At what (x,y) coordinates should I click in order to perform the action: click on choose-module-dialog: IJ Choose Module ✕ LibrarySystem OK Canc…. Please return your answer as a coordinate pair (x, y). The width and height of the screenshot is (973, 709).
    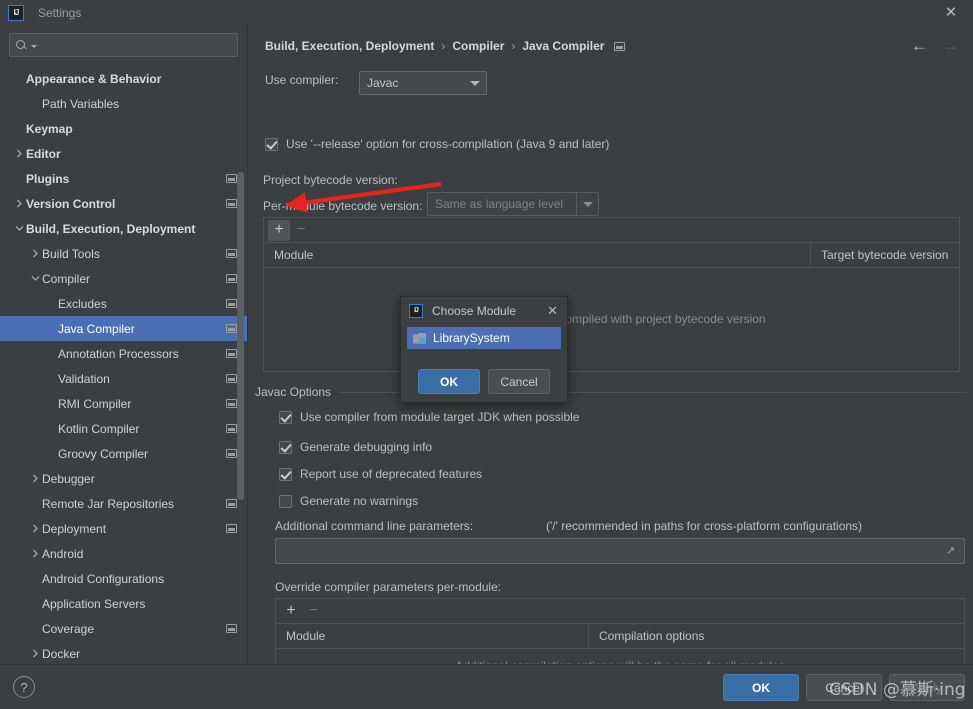
    Looking at the image, I should click on (484, 349).